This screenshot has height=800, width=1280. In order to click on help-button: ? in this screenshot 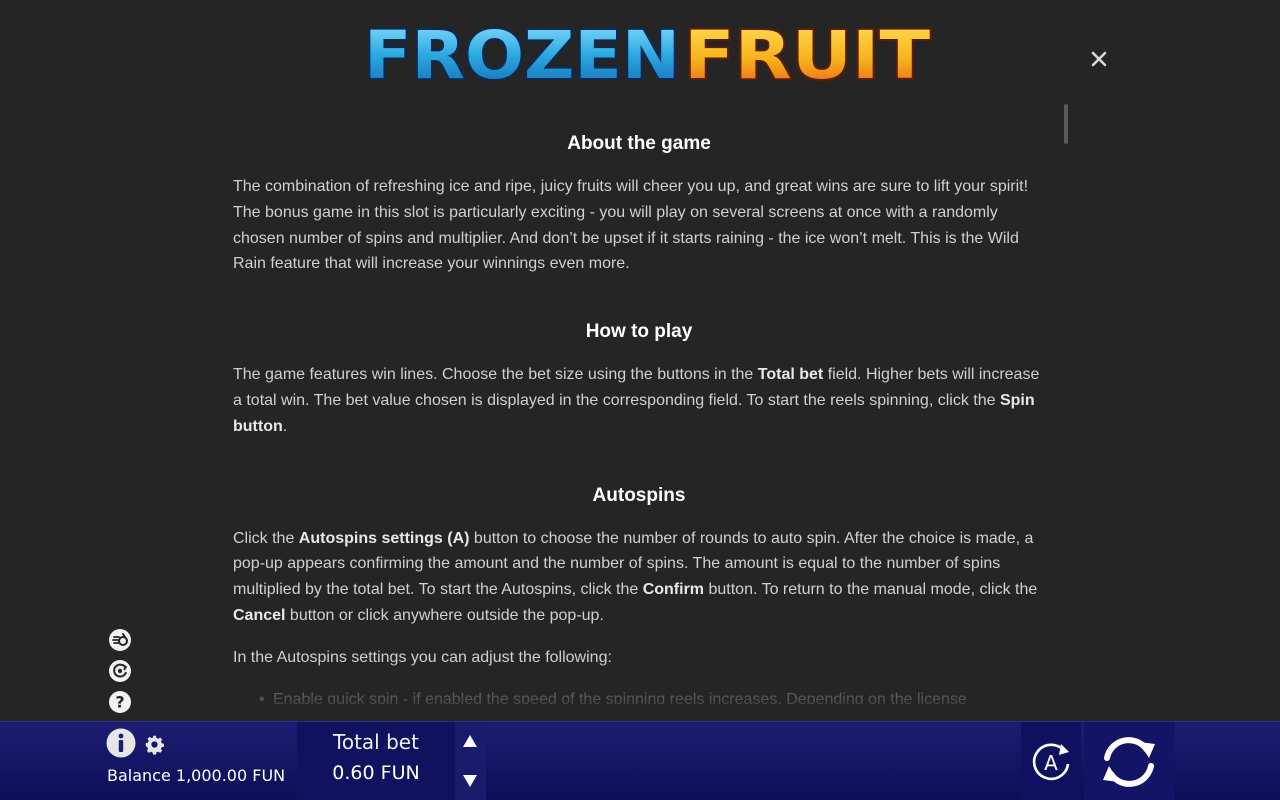, I will do `click(120, 702)`.